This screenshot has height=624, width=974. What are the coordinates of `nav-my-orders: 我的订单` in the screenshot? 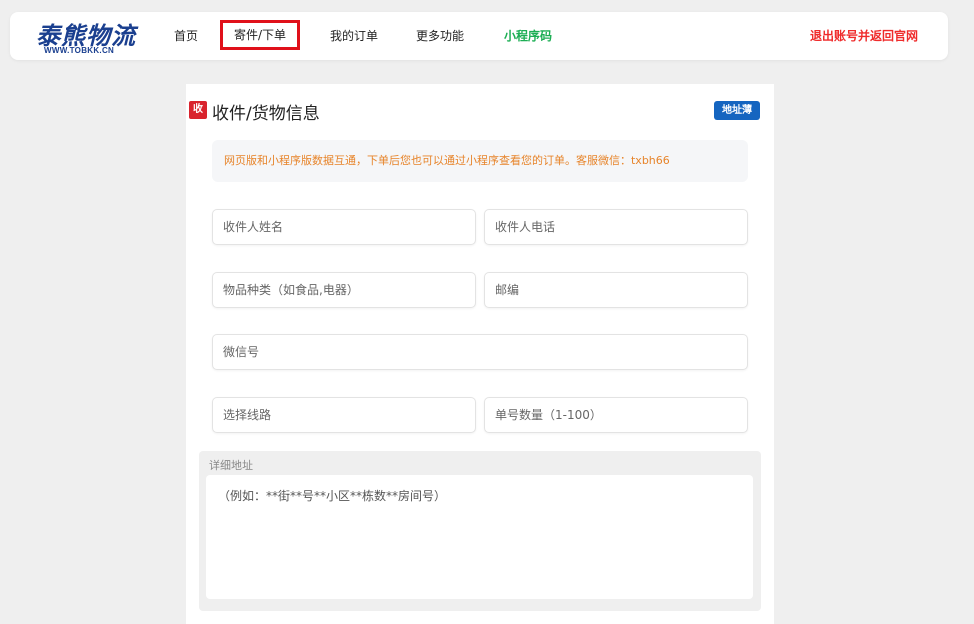 It's located at (354, 36).